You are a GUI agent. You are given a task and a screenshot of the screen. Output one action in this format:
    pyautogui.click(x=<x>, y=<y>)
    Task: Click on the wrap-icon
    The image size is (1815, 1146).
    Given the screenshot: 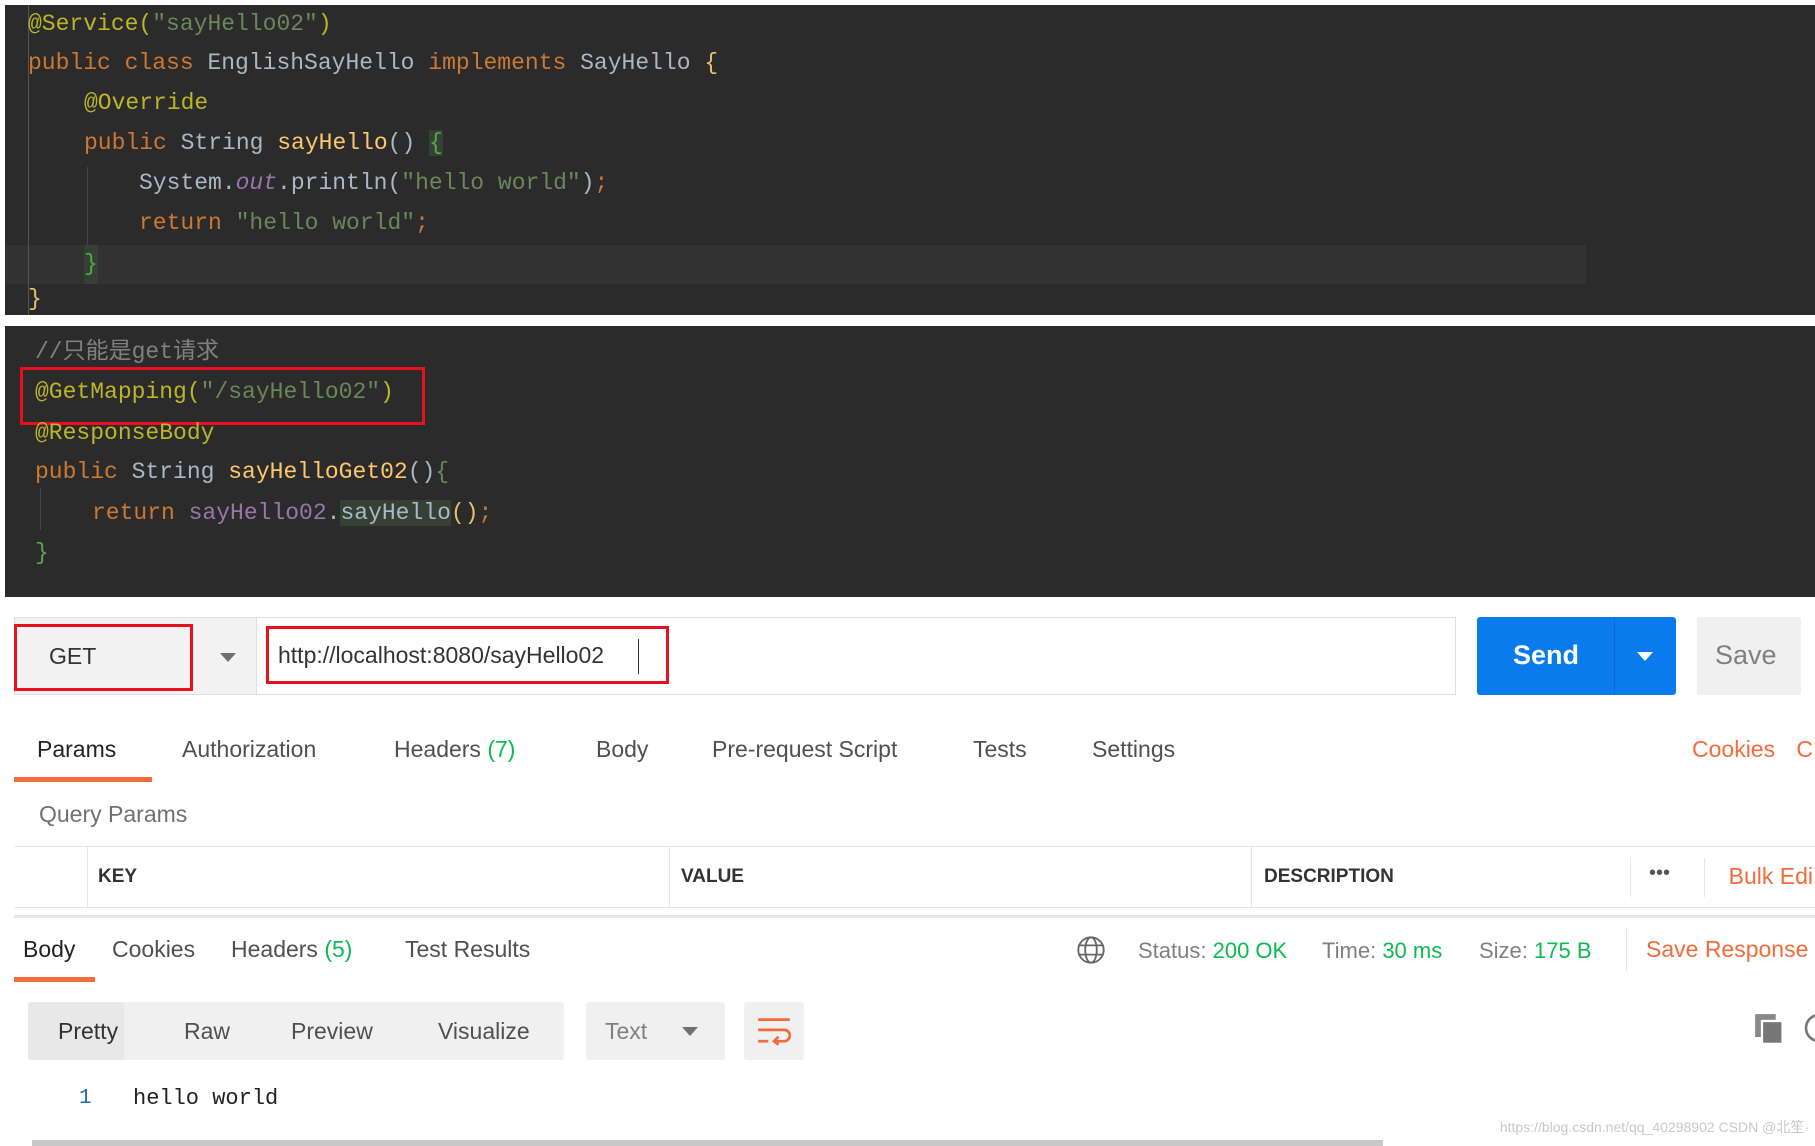 What is the action you would take?
    pyautogui.click(x=774, y=1032)
    